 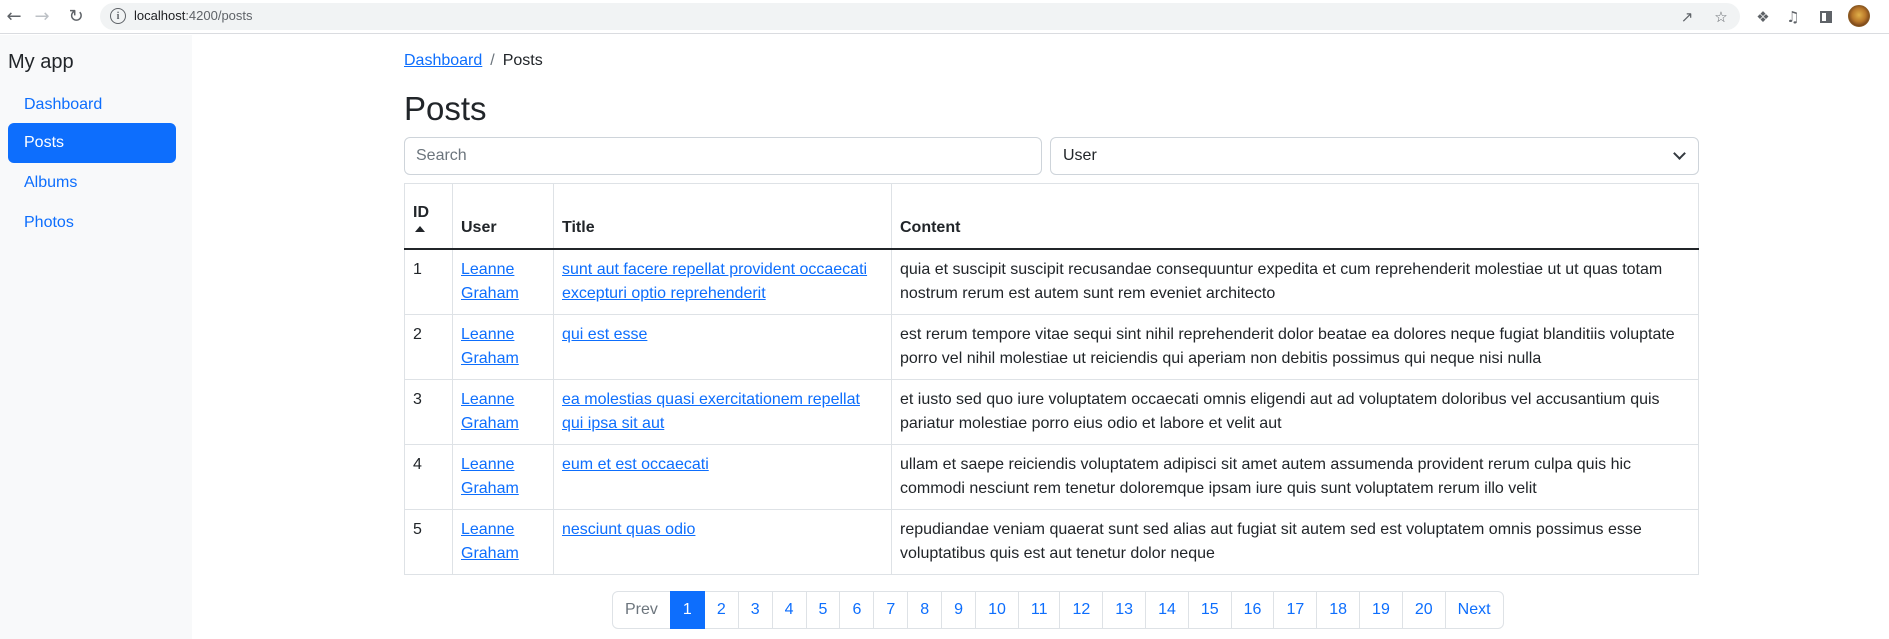 I want to click on column-header-content: Content, so click(x=1295, y=216).